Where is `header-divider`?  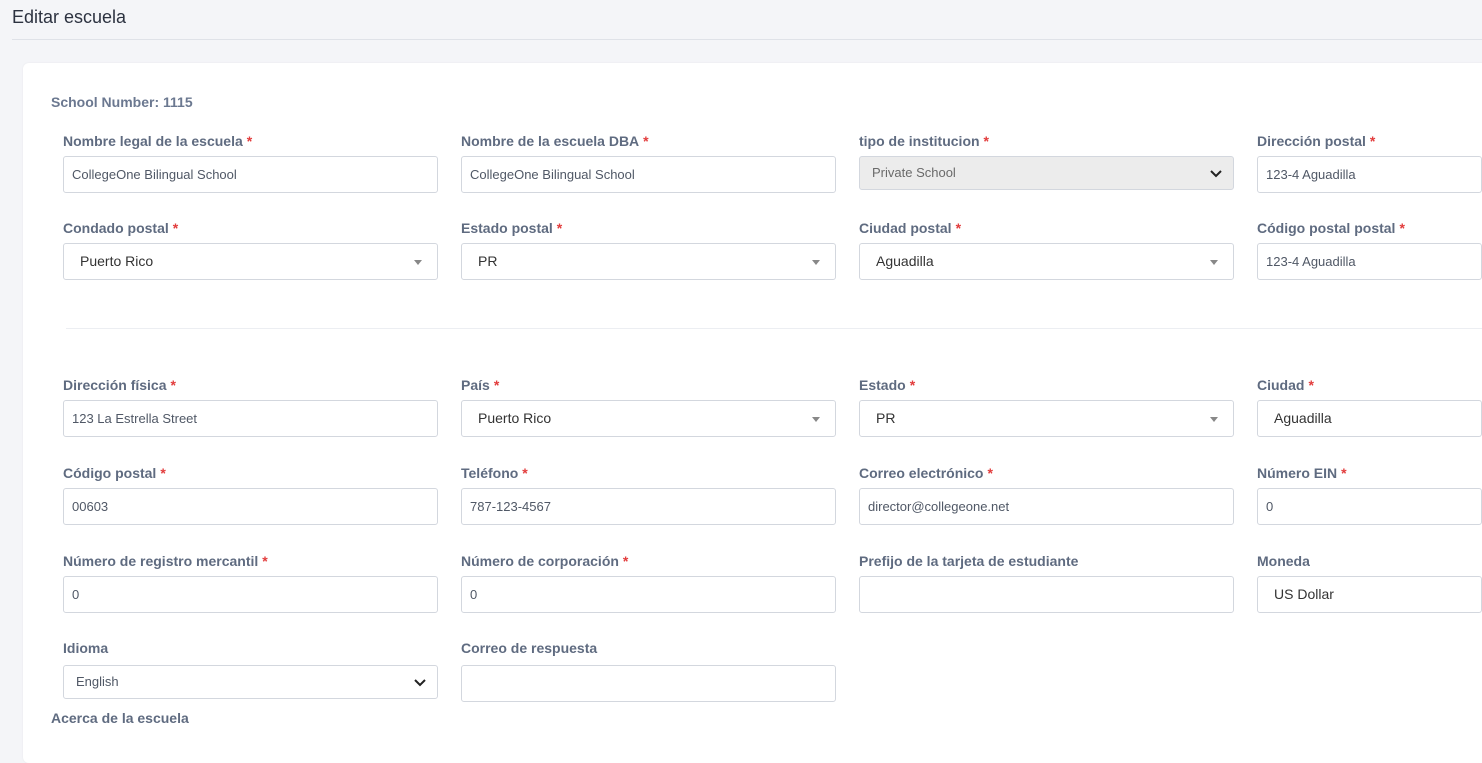 header-divider is located at coordinates (747, 39).